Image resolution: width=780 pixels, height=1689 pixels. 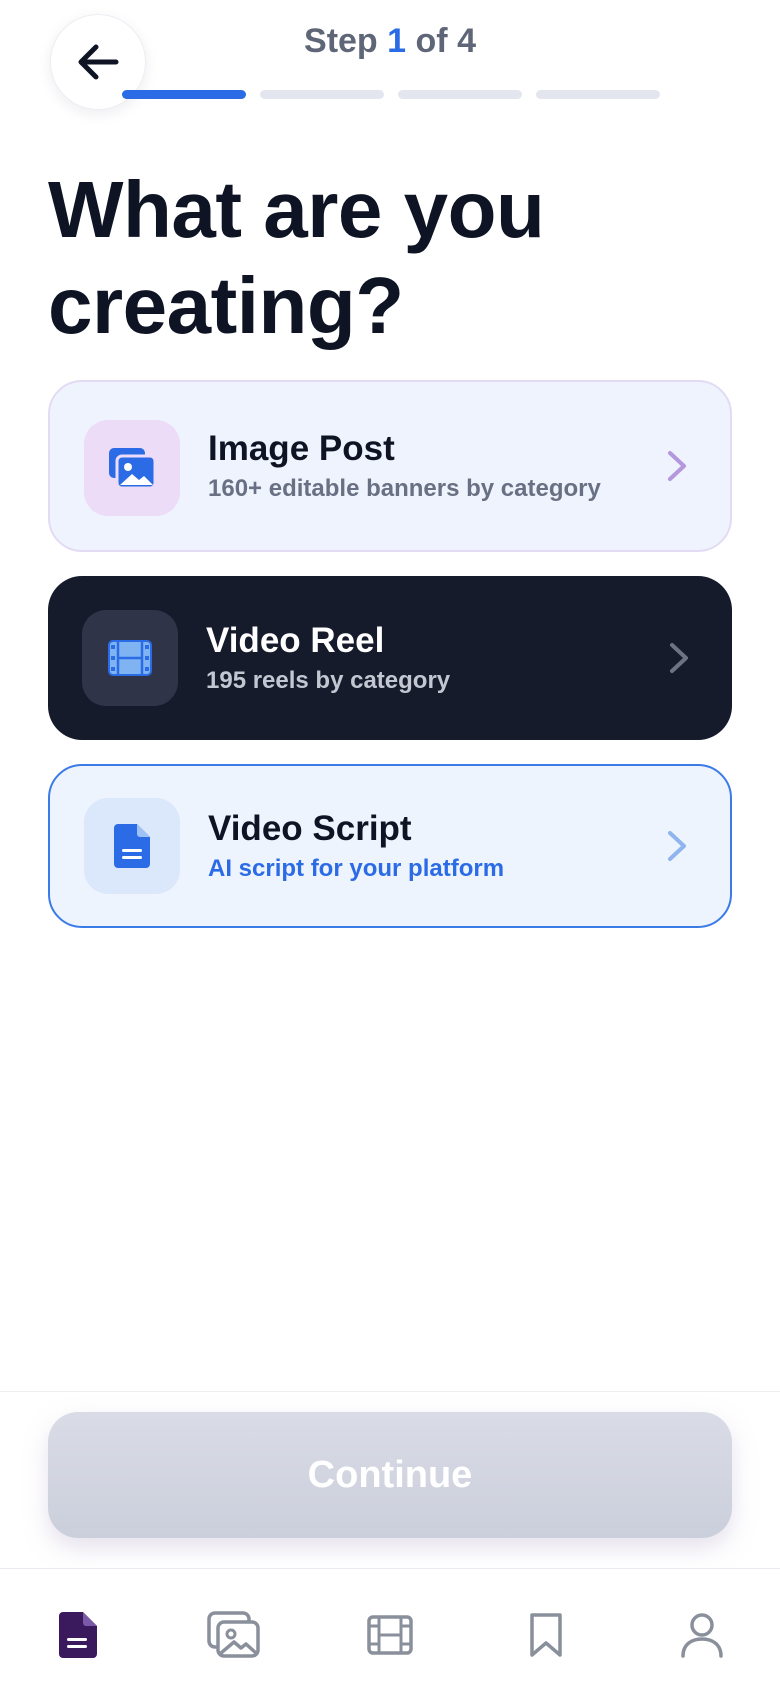 I want to click on option-card-video-script: Video Script AI script for your platform, so click(x=390, y=846).